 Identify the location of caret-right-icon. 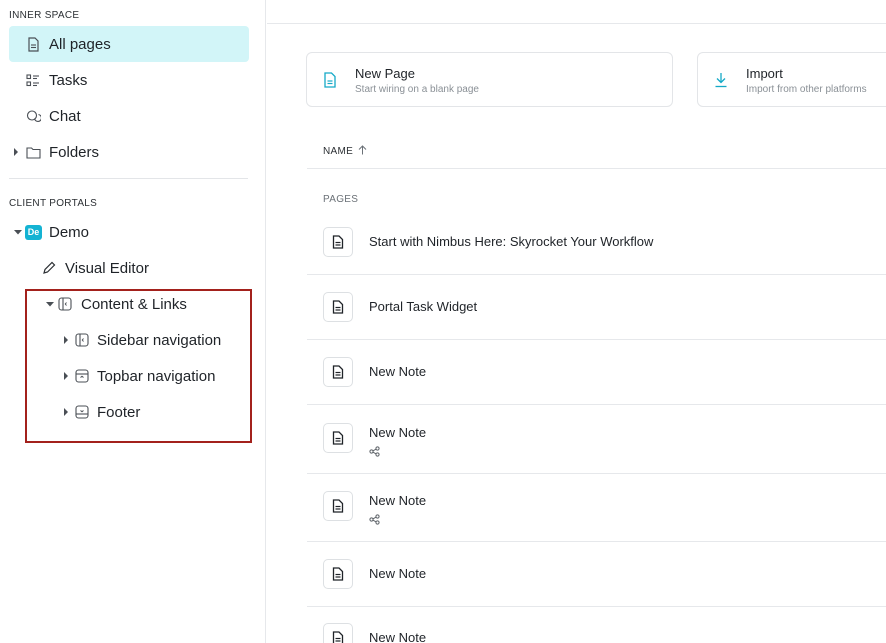
(16, 152).